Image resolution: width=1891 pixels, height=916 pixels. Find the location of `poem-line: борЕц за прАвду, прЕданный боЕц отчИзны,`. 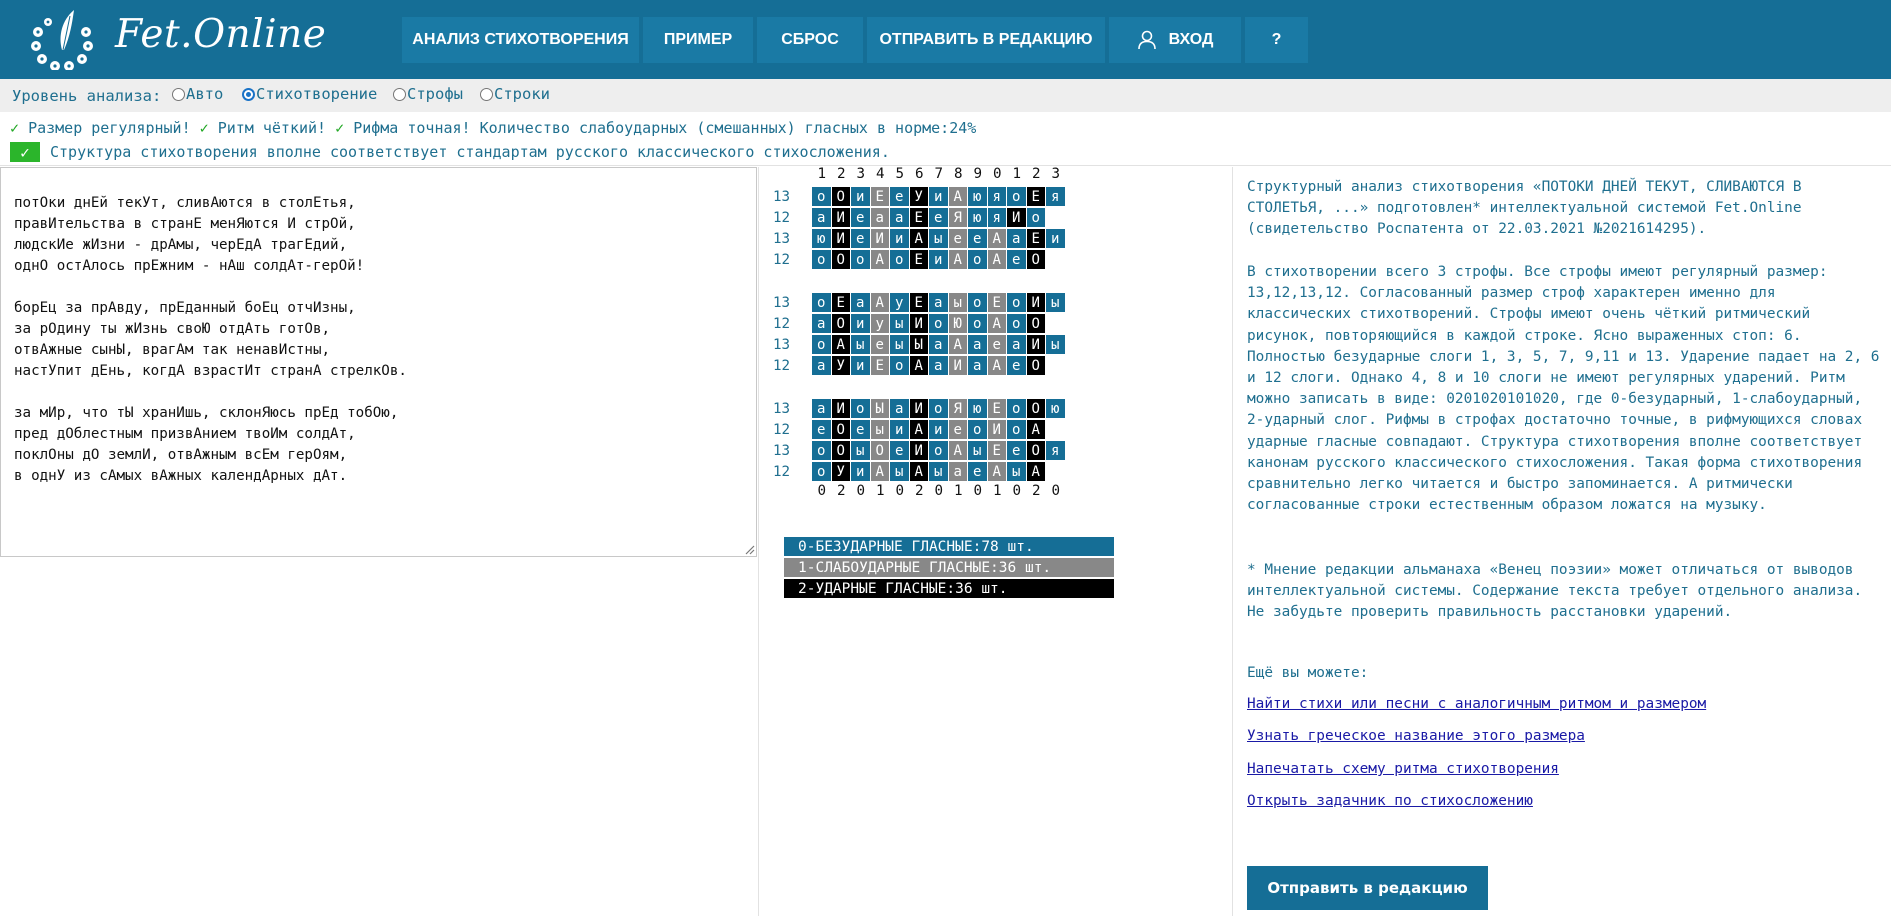

poem-line: борЕц за прАвду, прЕданный боЕц отчИзны, is located at coordinates (185, 308).